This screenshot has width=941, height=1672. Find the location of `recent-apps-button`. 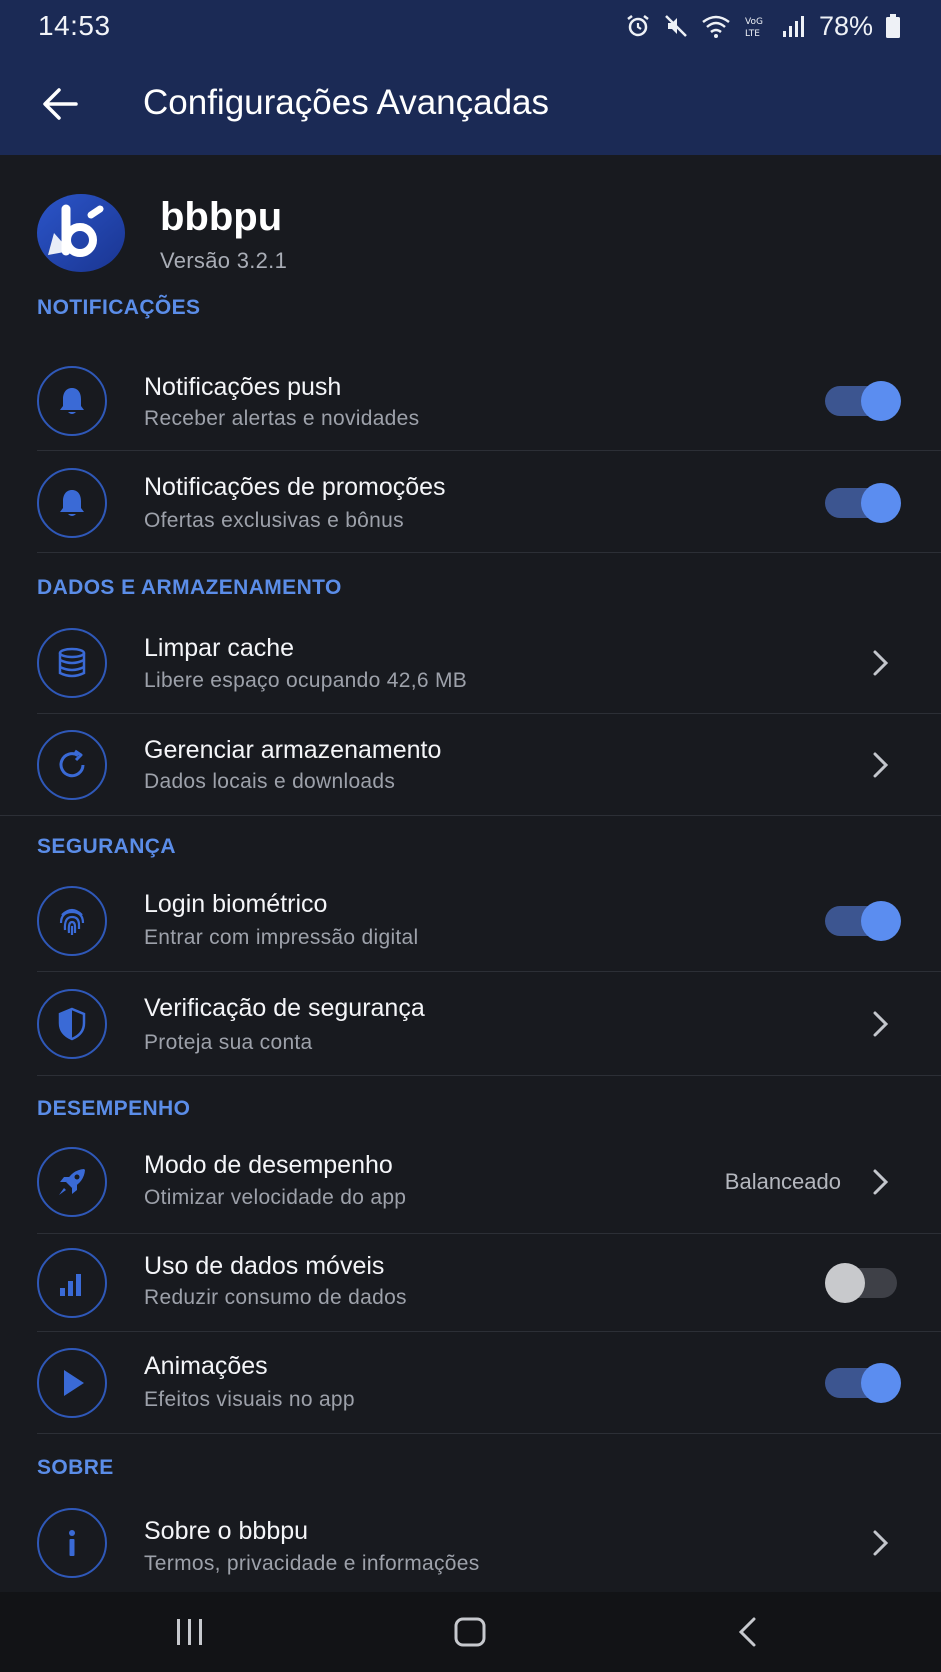

recent-apps-button is located at coordinates (190, 1632).